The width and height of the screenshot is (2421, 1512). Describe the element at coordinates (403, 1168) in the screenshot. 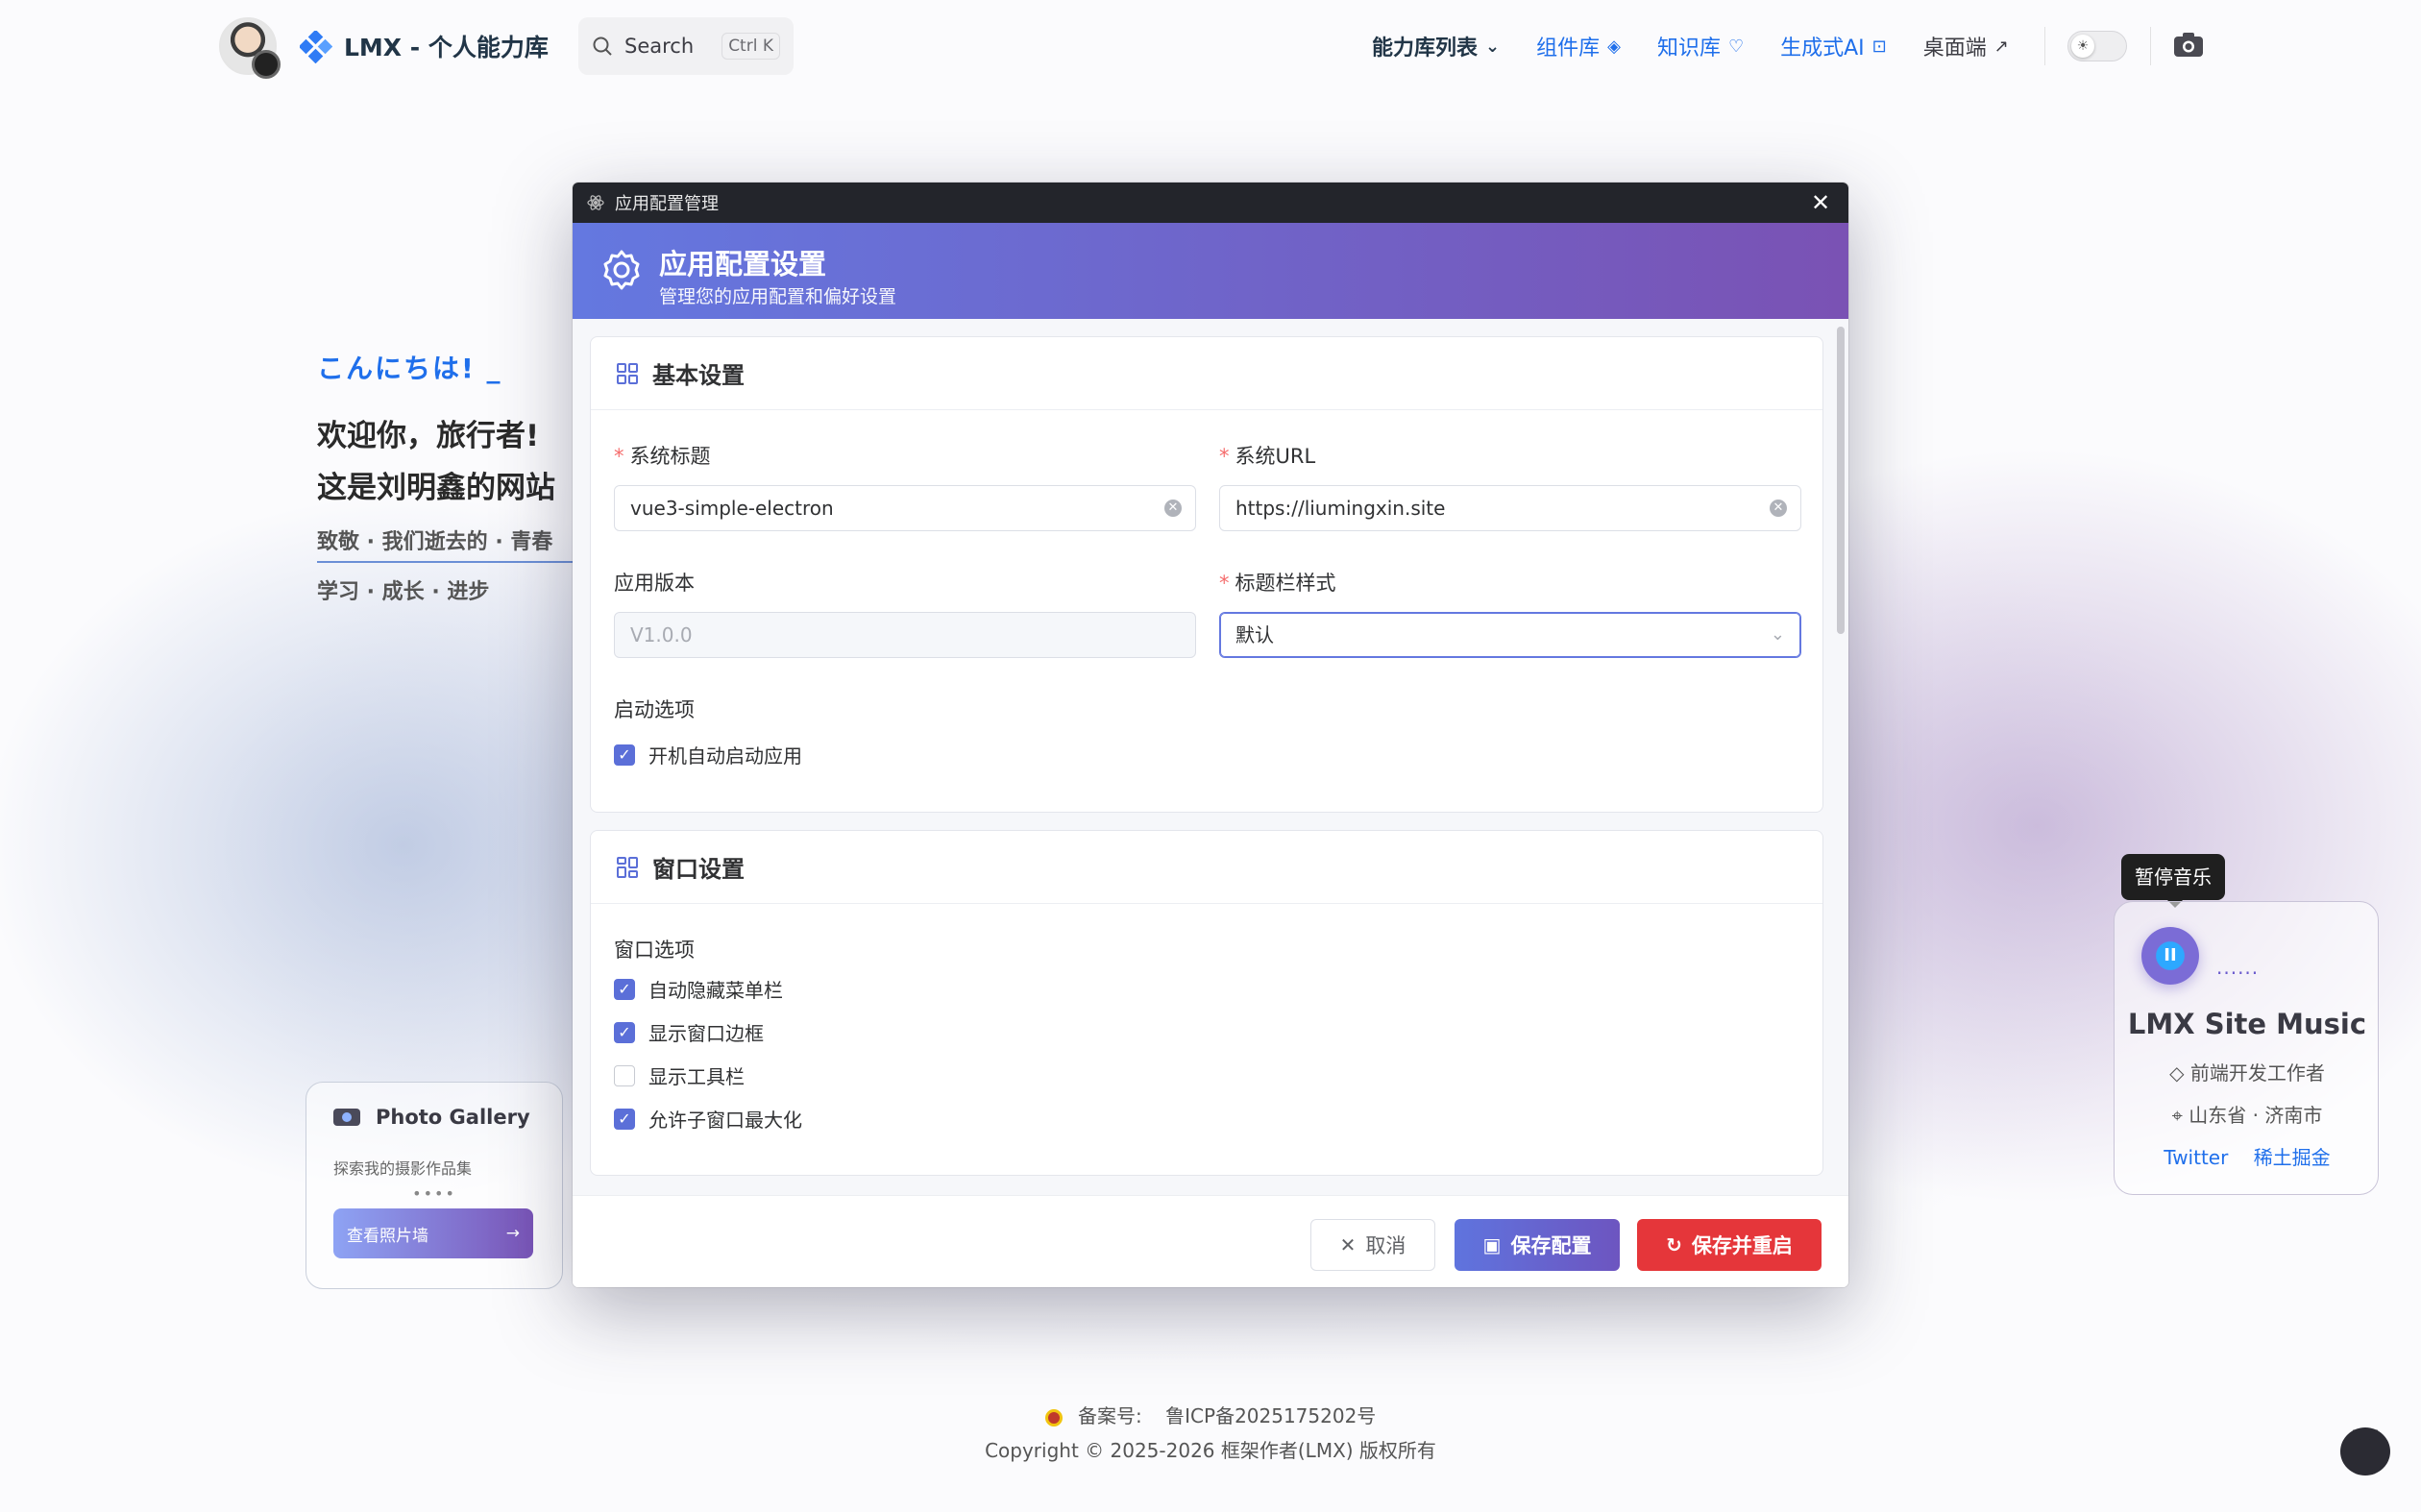

I see `gallery-subtitle: 探索我的摄影作品集` at that location.